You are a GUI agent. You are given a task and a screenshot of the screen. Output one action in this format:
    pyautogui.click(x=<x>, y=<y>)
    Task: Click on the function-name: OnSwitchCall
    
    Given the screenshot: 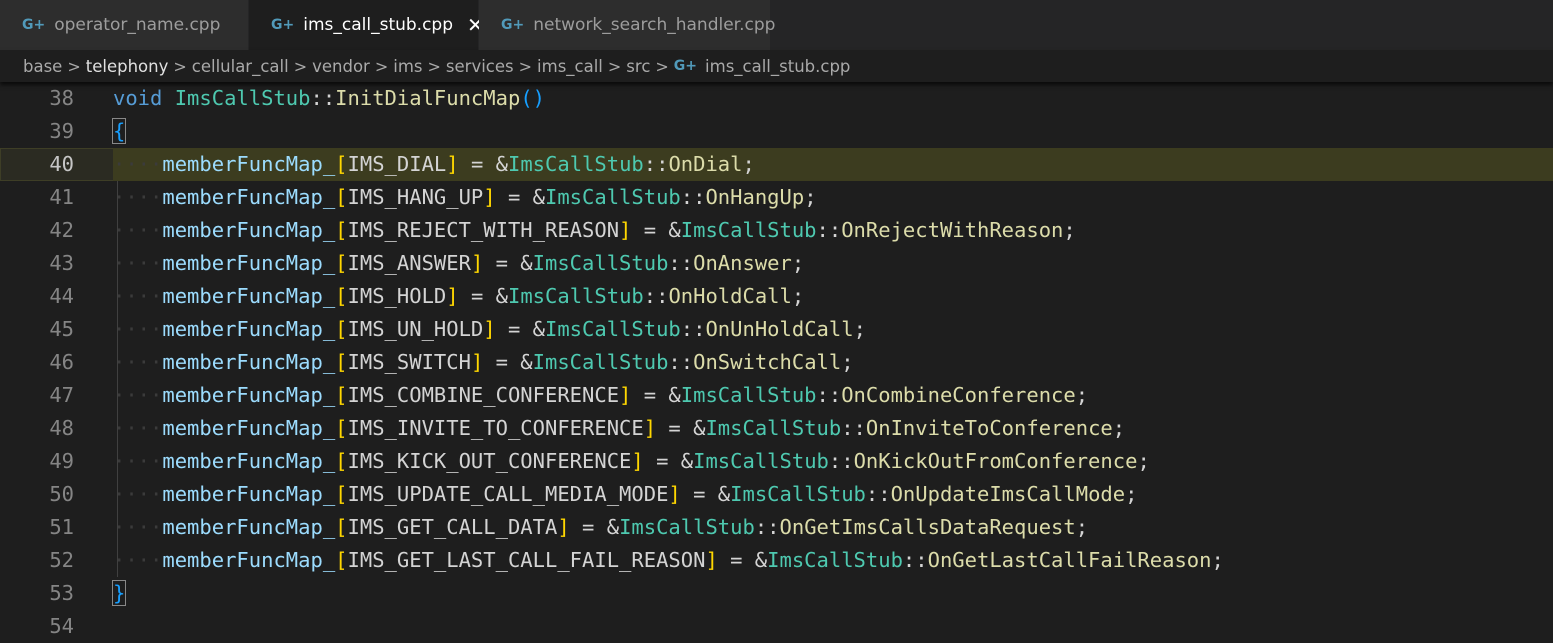 What is the action you would take?
    pyautogui.click(x=767, y=362)
    